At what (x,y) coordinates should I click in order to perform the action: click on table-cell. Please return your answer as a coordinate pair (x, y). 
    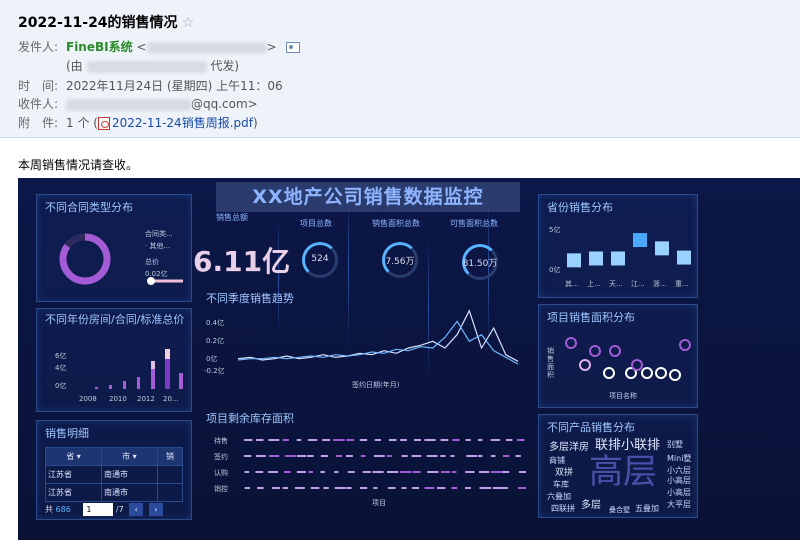
    Looking at the image, I should click on (170, 492).